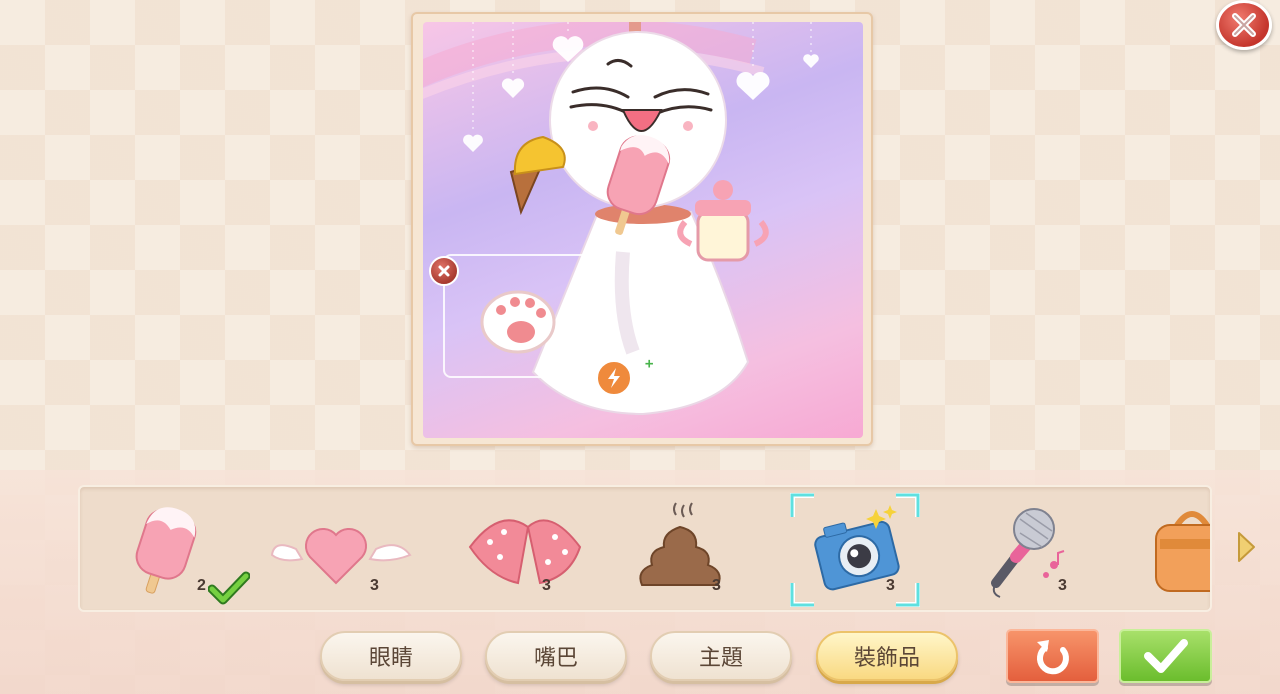 Image resolution: width=1280 pixels, height=694 pixels. I want to click on checkmark-icon, so click(1165, 656).